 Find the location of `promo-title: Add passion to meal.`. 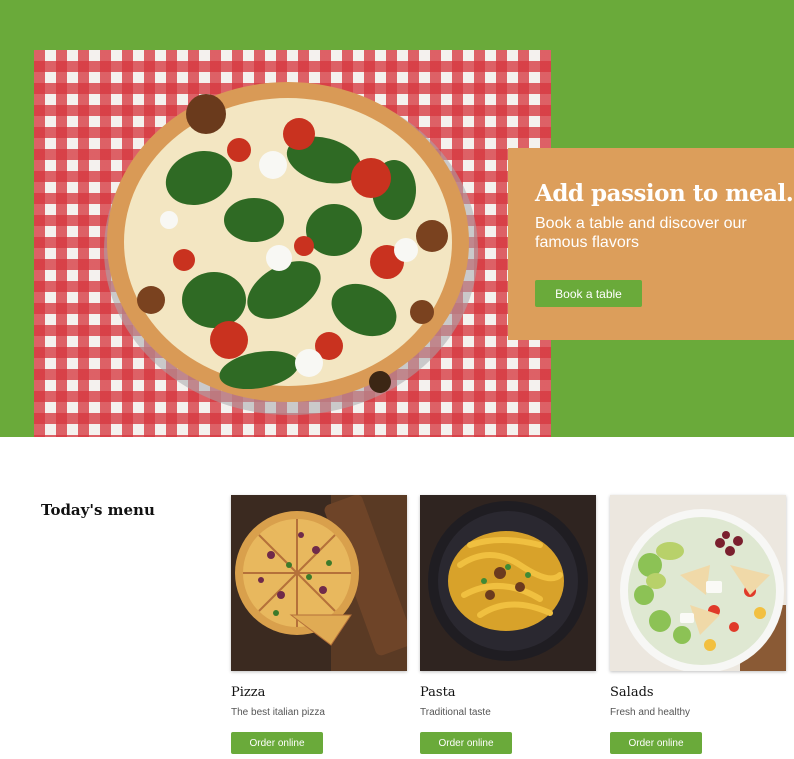

promo-title: Add passion to meal. is located at coordinates (664, 193).